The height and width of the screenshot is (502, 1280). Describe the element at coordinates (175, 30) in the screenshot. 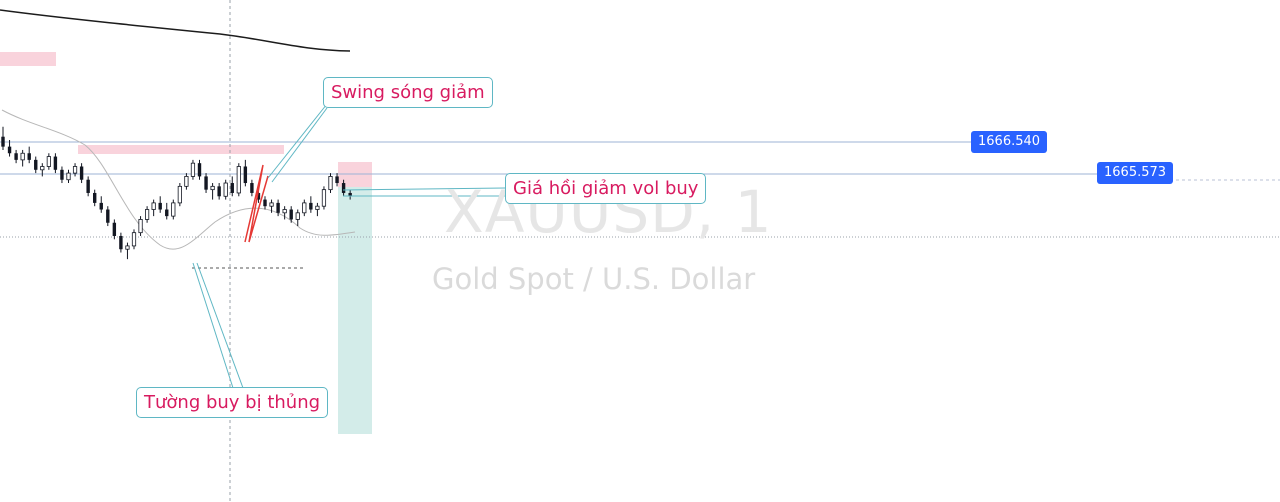

I see `moving-average-long` at that location.